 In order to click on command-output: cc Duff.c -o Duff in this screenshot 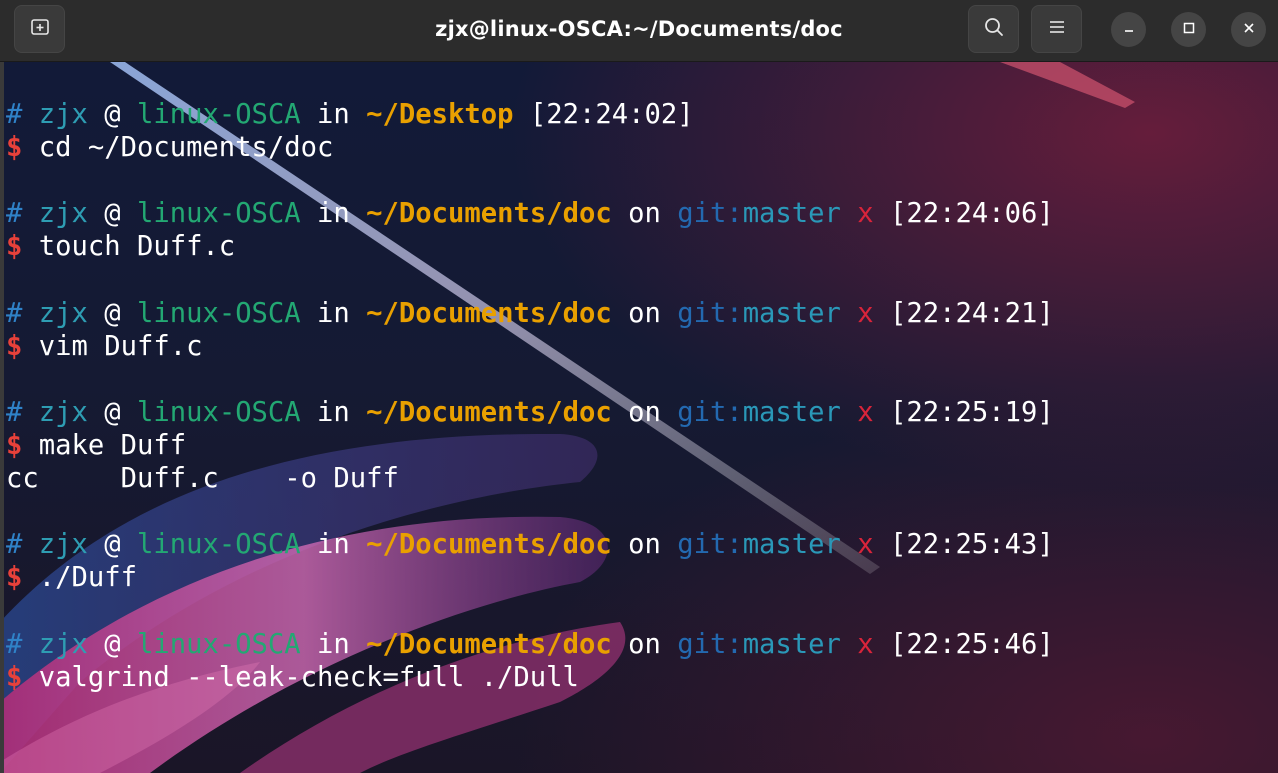, I will do `click(202, 479)`.